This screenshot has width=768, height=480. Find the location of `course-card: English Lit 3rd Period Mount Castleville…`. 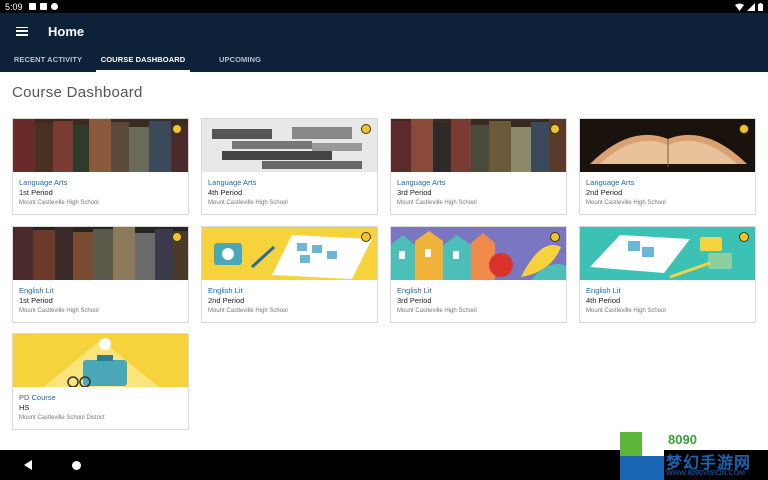

course-card: English Lit 3rd Period Mount Castleville… is located at coordinates (478, 274).